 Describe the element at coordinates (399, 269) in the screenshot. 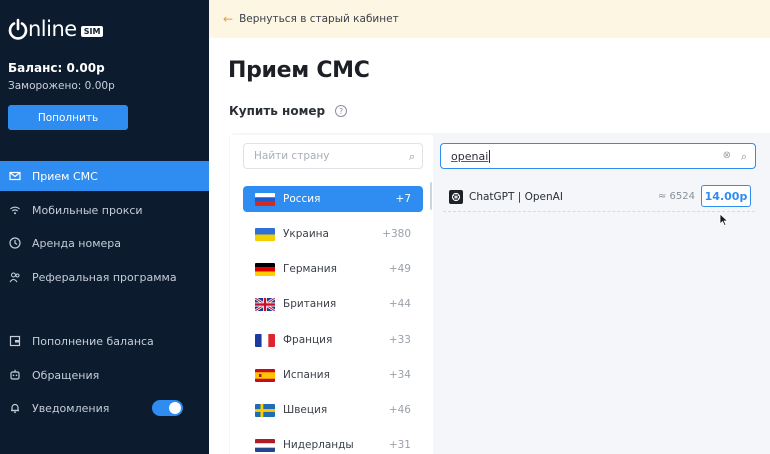

I see `country-code: +49` at that location.